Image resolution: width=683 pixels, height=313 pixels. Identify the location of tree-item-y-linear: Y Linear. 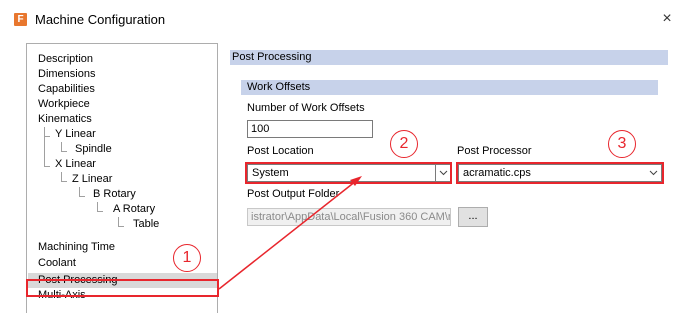
(75, 134).